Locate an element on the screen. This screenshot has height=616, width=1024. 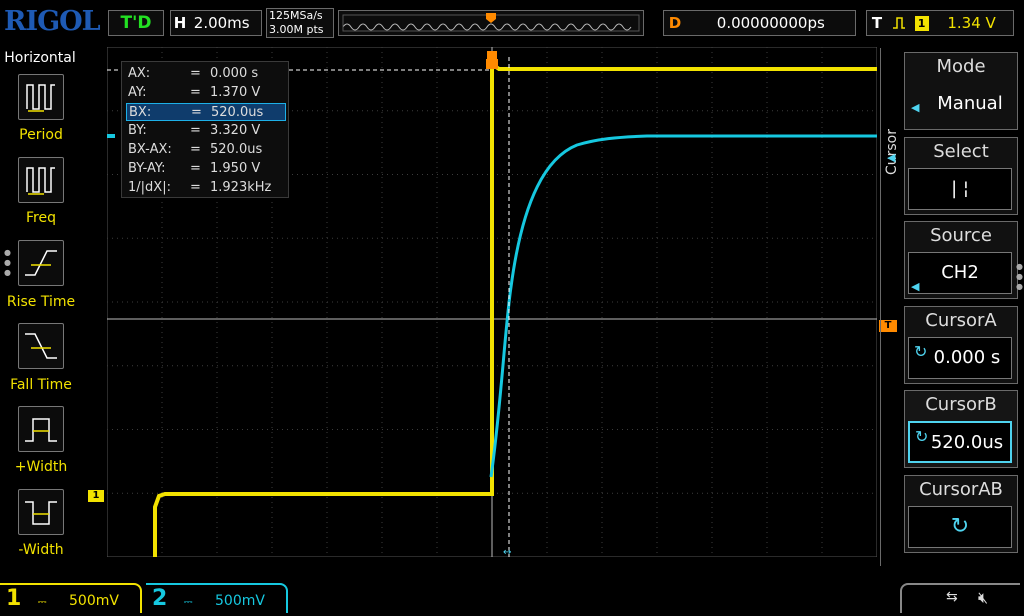
ch1-coupling-icon: ⎓ is located at coordinates (42, 601).